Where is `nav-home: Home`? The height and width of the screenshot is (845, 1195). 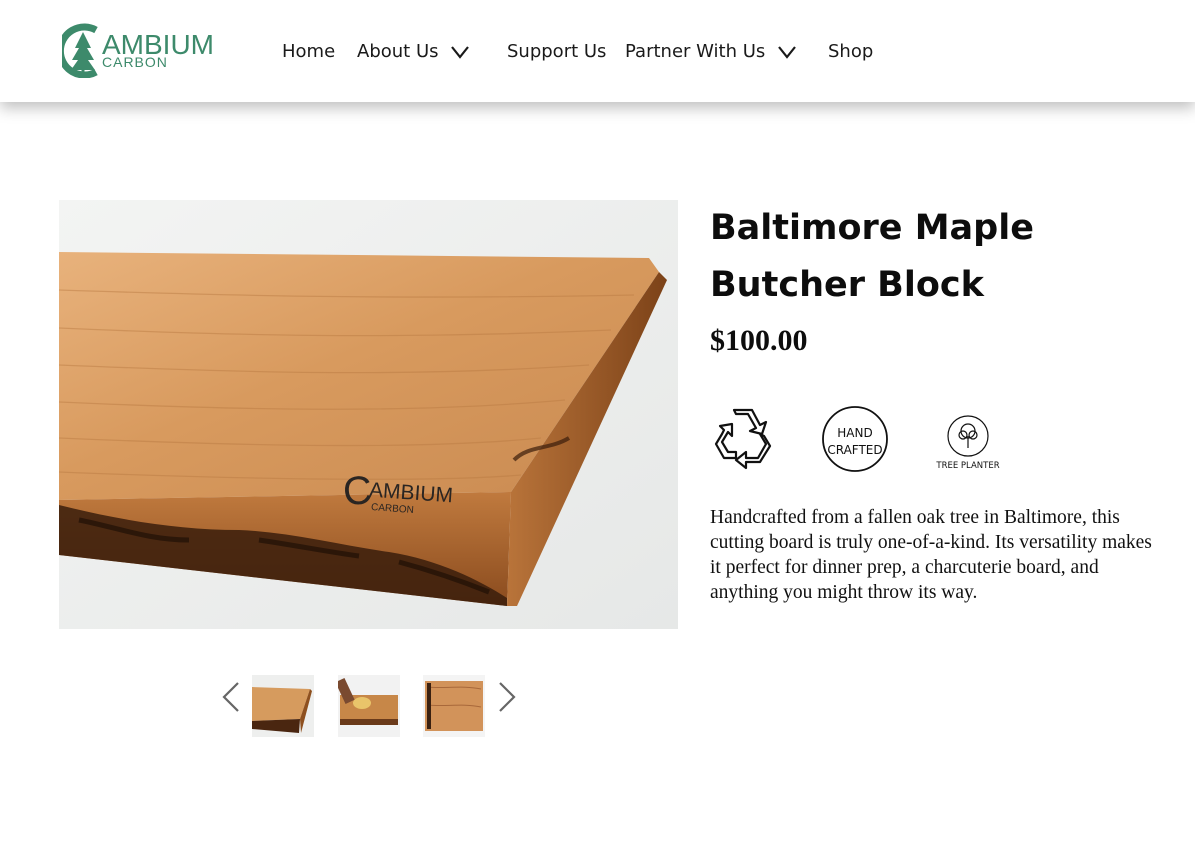
nav-home: Home is located at coordinates (308, 52).